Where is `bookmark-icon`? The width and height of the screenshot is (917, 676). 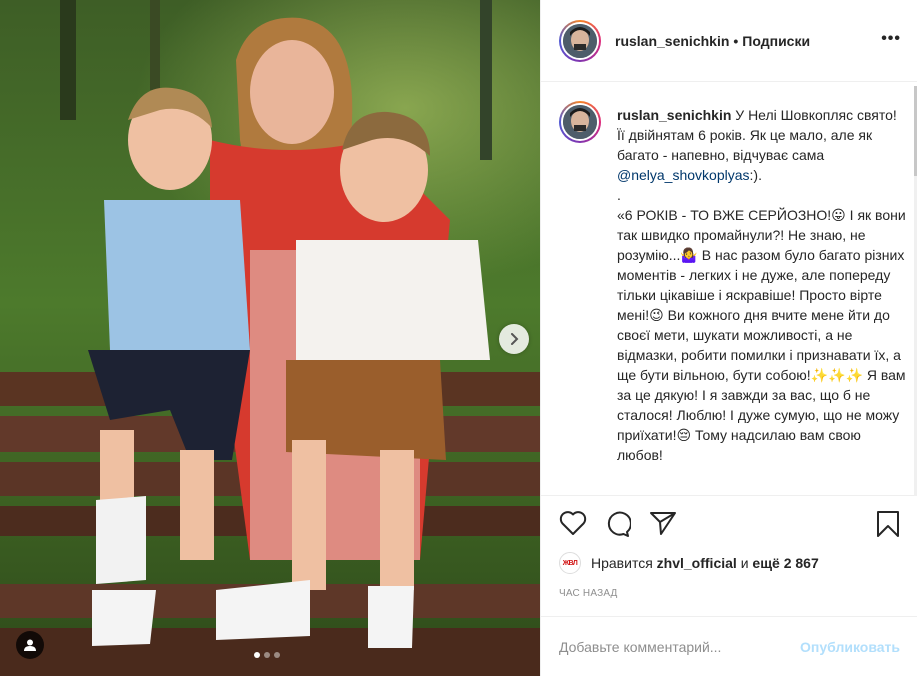 bookmark-icon is located at coordinates (888, 524).